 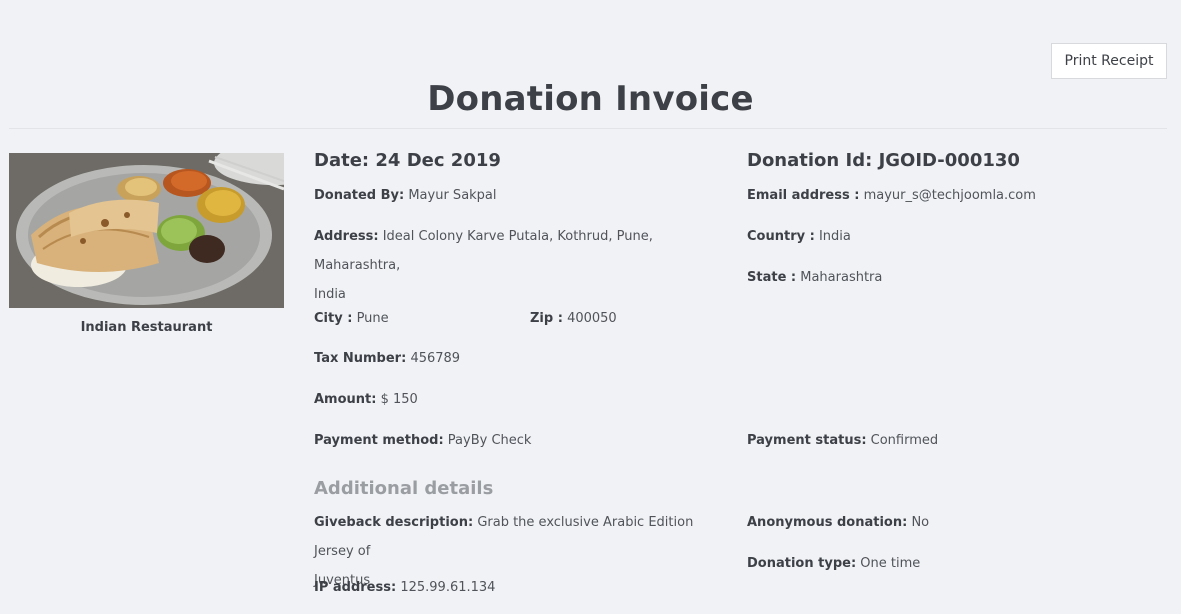 I want to click on payment-status-row: Payment status: Confirmed, so click(x=842, y=440).